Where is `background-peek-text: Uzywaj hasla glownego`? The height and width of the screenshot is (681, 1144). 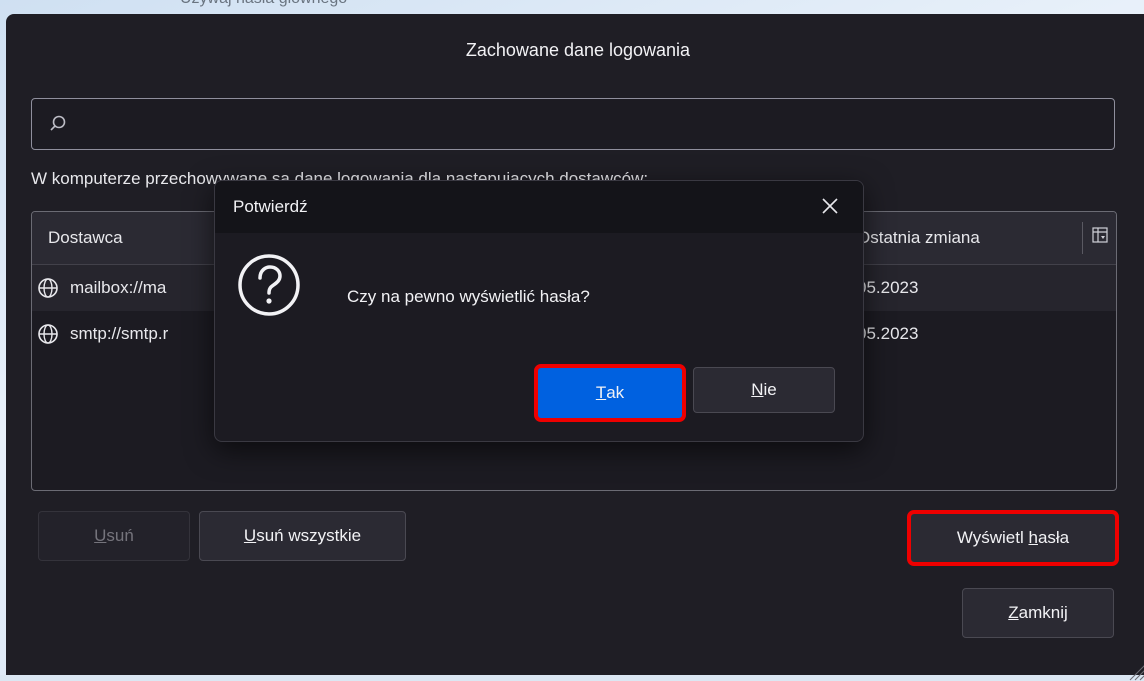
background-peek-text: Uzywaj hasla glownego is located at coordinates (263, 4).